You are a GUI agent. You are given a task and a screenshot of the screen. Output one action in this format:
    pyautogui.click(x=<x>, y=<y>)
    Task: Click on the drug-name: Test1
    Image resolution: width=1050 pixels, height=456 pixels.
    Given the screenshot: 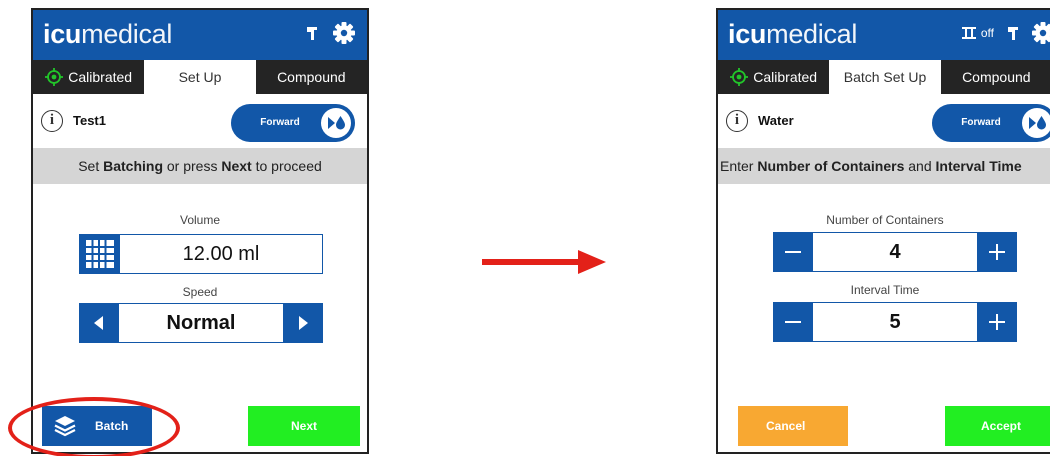 What is the action you would take?
    pyautogui.click(x=89, y=120)
    